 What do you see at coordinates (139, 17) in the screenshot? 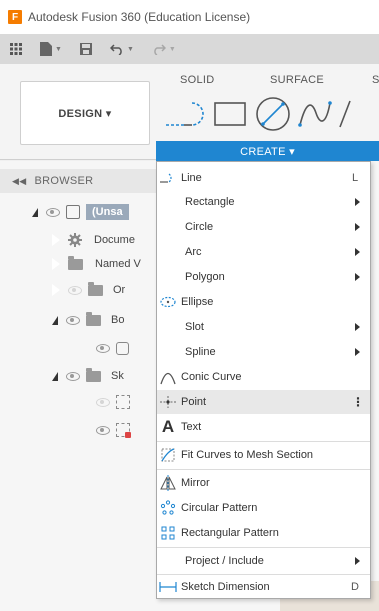
I see `window-title: Autodesk Fusion 360 (Education License)` at bounding box center [139, 17].